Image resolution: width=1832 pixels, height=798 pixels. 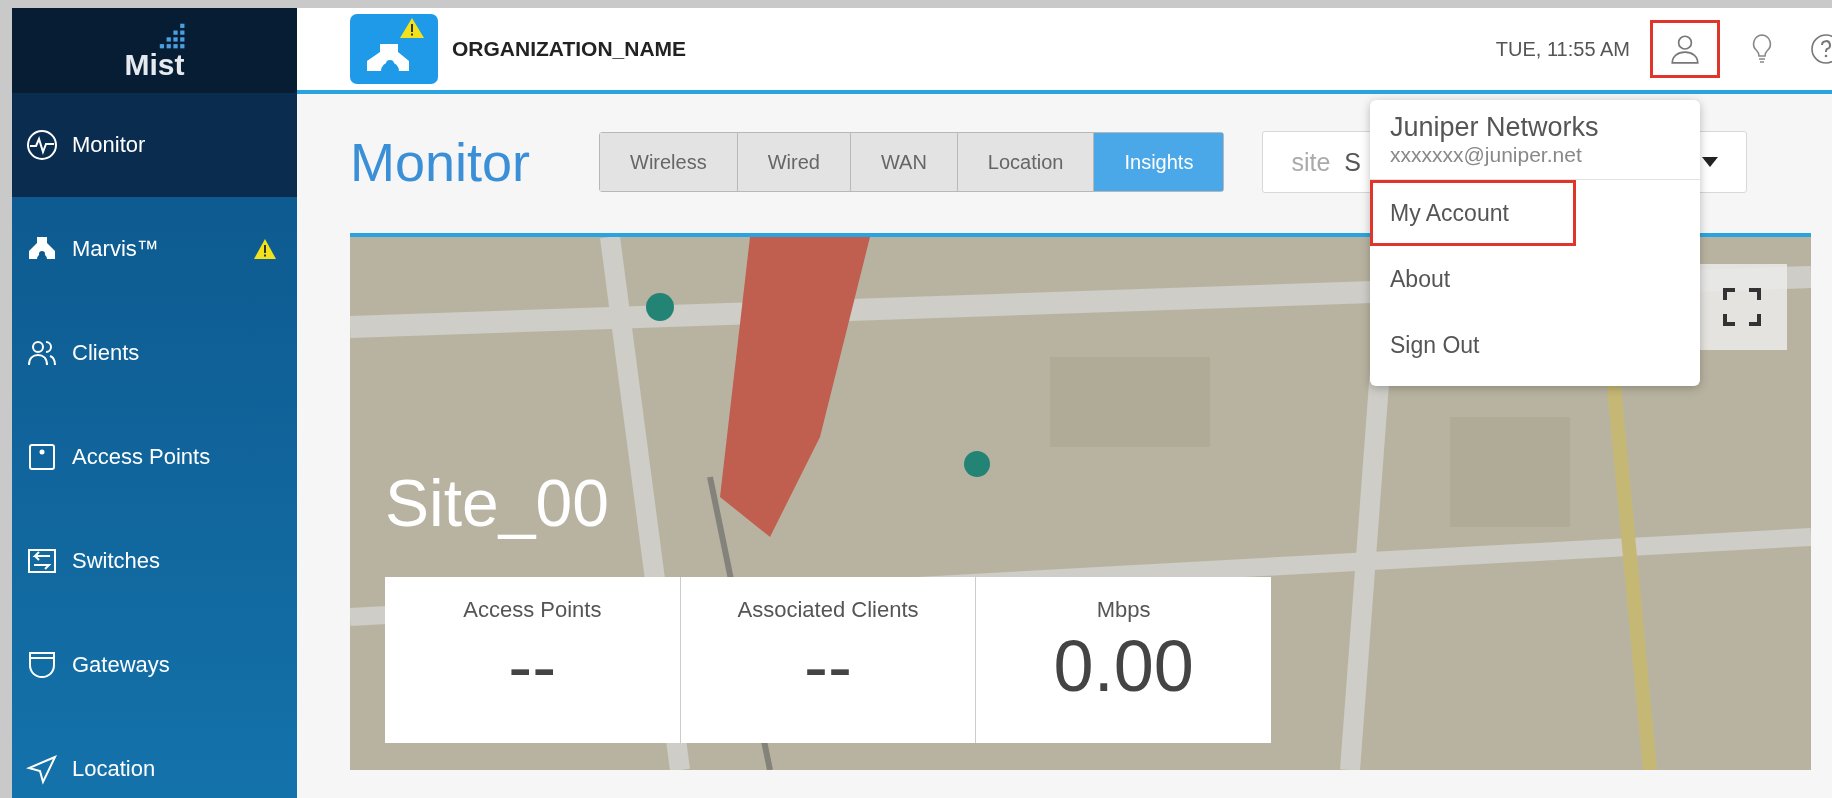 I want to click on sidebar-item: Location, so click(x=154, y=757).